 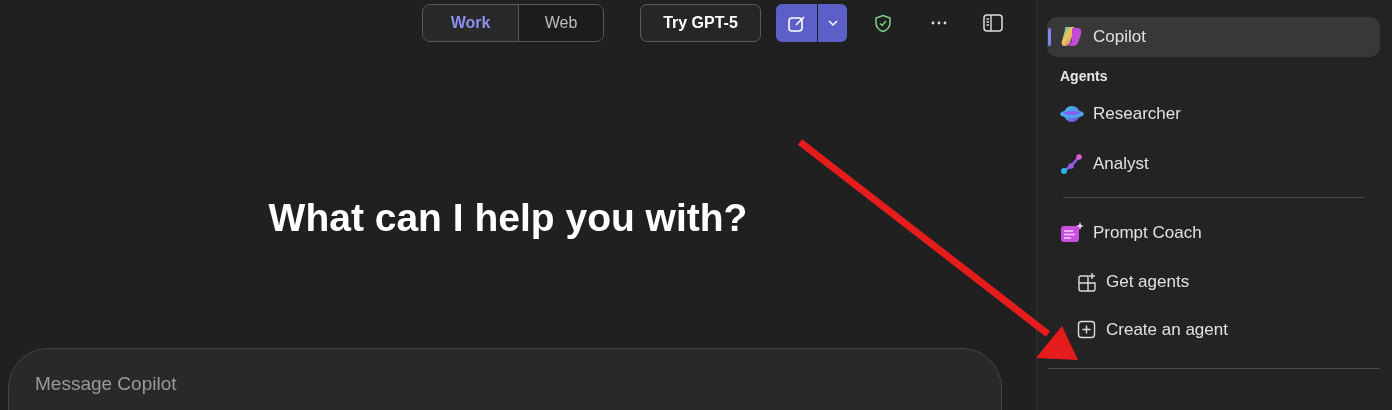 I want to click on selection-indicator, so click(x=1049, y=37).